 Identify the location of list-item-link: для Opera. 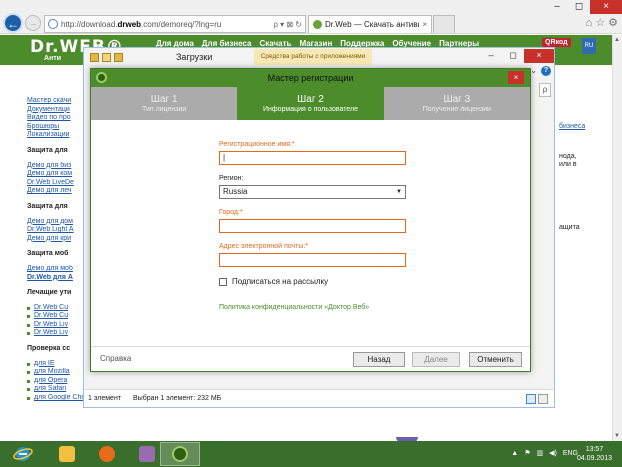
(58, 381).